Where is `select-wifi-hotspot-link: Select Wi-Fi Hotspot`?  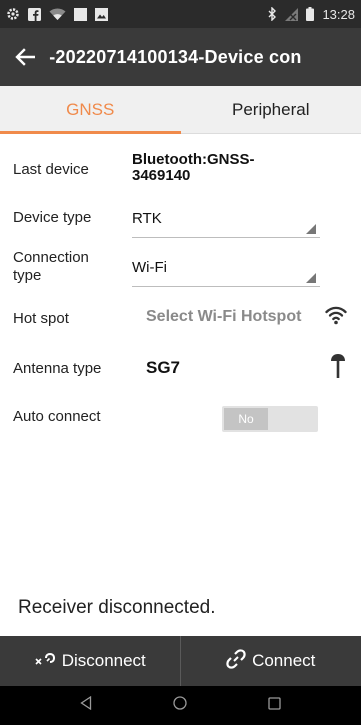
select-wifi-hotspot-link: Select Wi-Fi Hotspot is located at coordinates (223, 317).